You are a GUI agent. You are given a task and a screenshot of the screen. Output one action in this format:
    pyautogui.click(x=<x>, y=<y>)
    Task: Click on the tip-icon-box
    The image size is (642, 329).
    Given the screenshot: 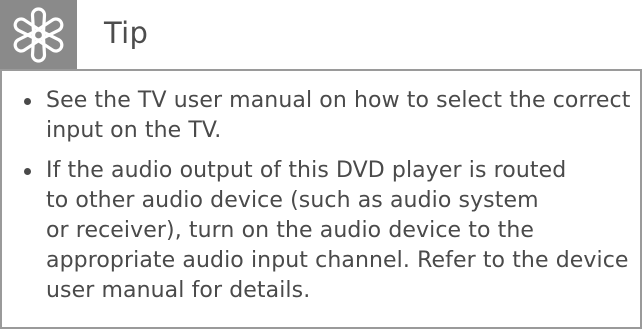 What is the action you would take?
    pyautogui.click(x=38, y=35)
    